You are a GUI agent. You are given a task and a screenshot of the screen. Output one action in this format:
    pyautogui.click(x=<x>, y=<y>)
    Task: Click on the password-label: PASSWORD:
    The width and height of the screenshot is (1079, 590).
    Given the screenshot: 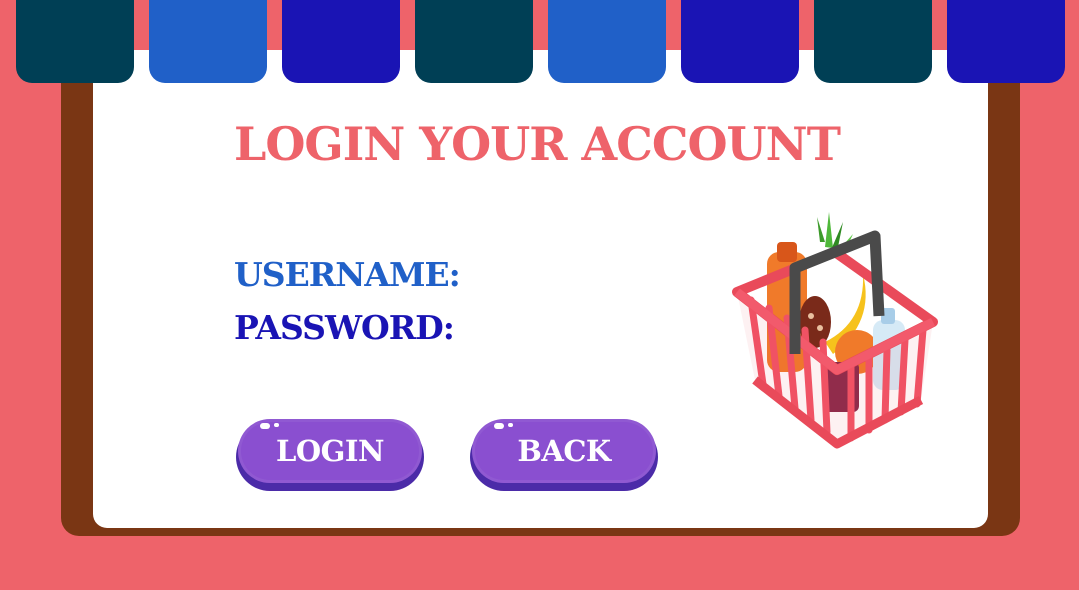 What is the action you would take?
    pyautogui.click(x=344, y=327)
    